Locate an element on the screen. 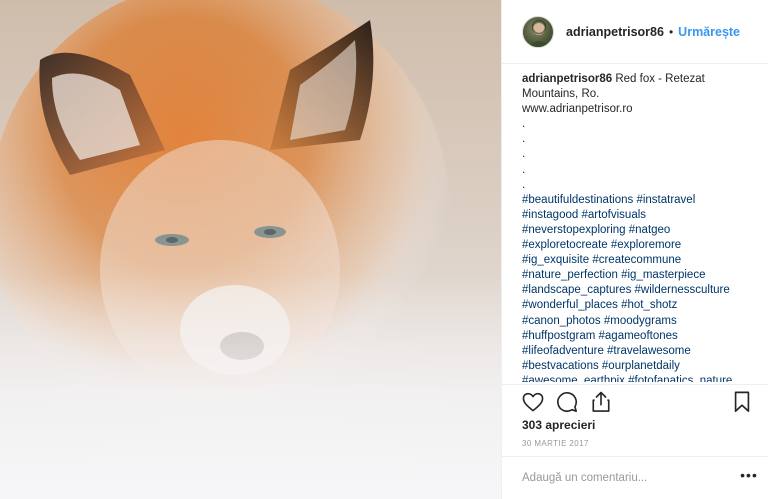  likes-count: 303 aprecieri is located at coordinates (558, 425).